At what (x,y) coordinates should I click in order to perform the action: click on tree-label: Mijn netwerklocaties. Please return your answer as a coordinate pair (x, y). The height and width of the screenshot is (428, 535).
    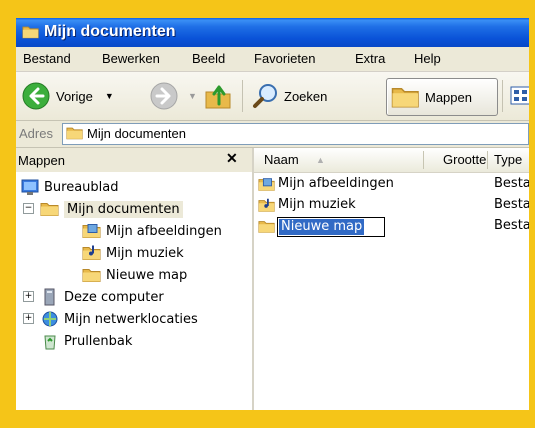
    Looking at the image, I should click on (131, 319).